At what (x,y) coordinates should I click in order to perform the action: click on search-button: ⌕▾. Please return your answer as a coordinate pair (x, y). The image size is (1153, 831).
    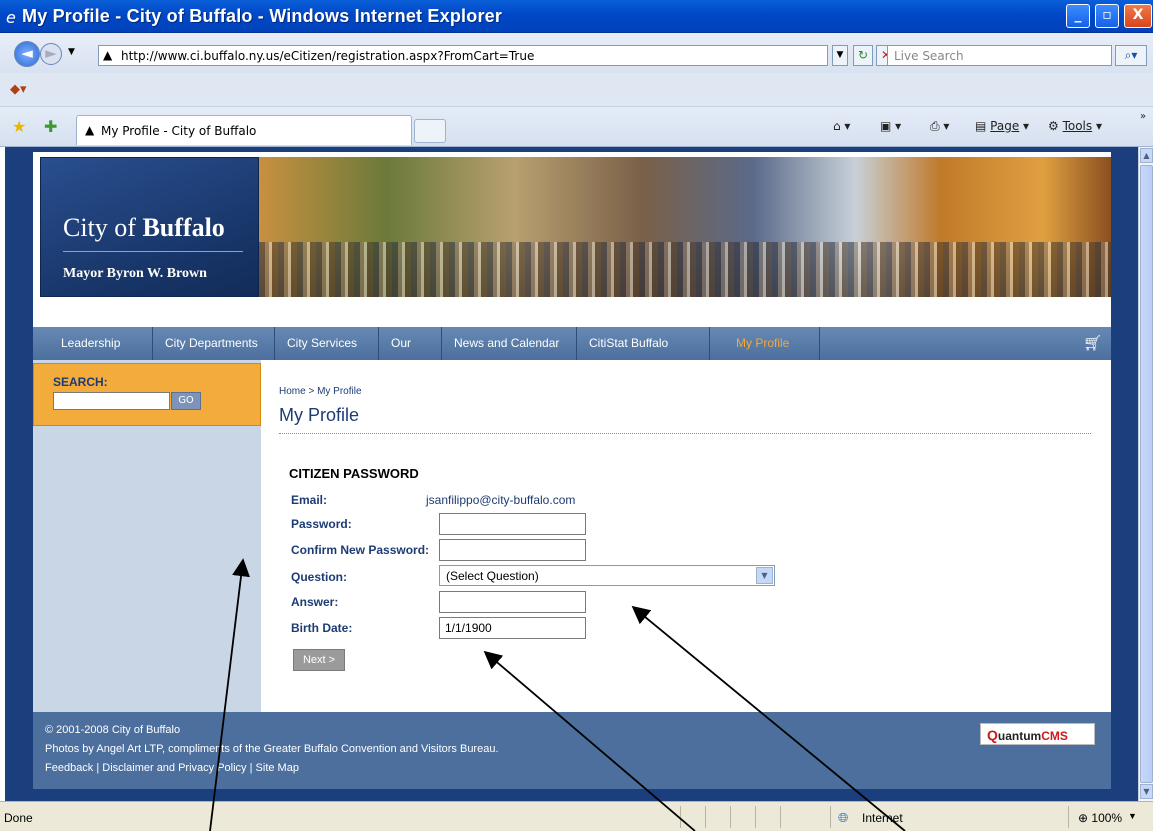
    Looking at the image, I should click on (1131, 55).